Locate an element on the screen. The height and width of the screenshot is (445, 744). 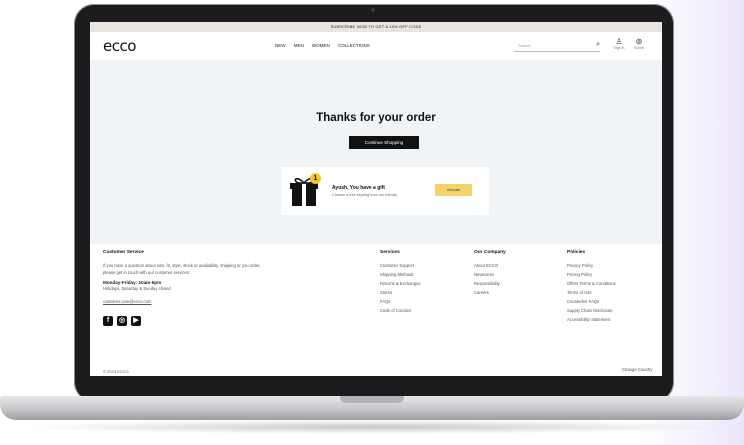
footer-link: Returns & Exchanges is located at coordinates (400, 283).